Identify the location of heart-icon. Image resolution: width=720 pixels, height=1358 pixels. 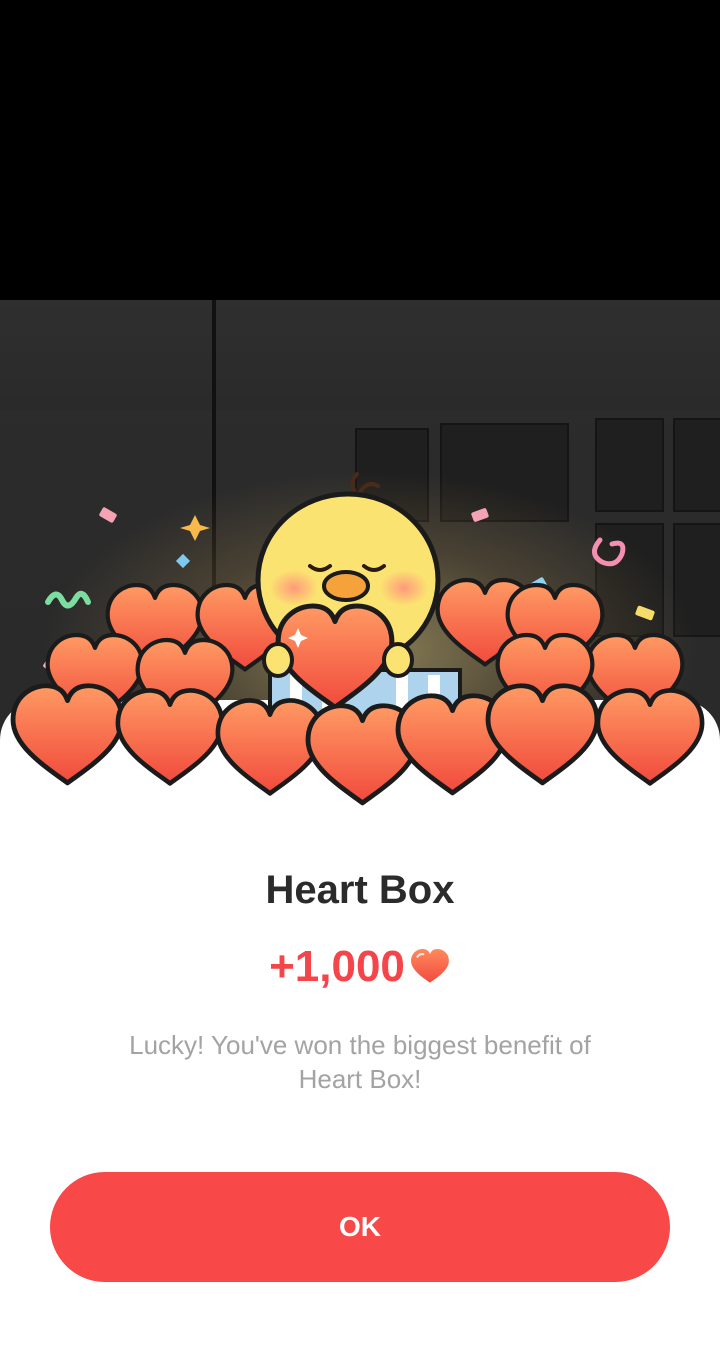
(430, 966).